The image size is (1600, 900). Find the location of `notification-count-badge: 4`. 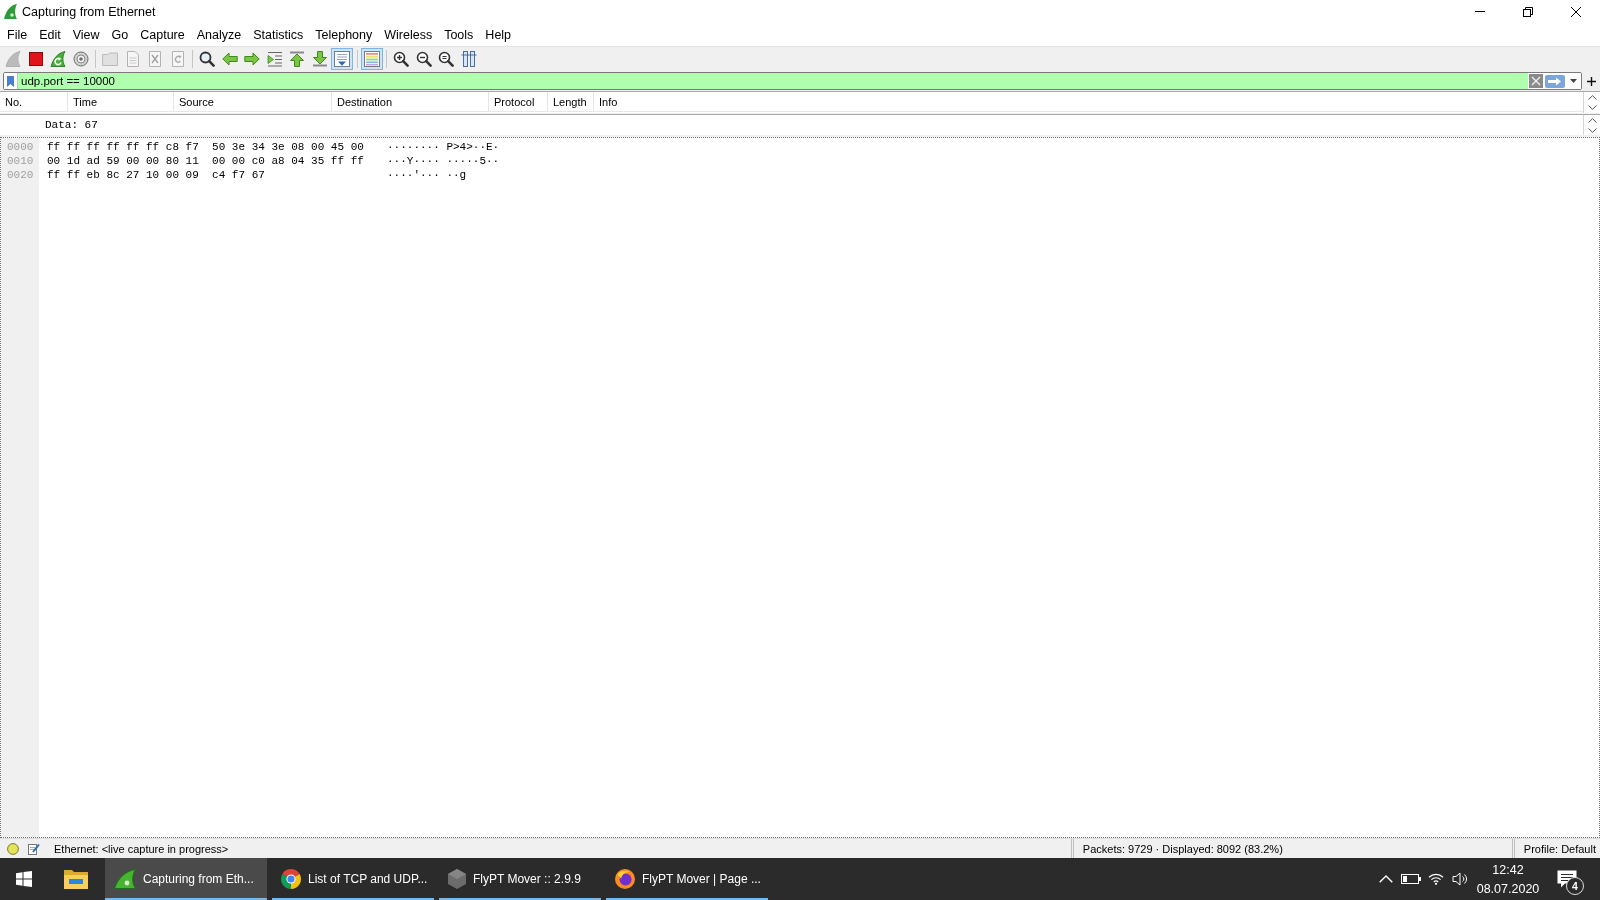

notification-count-badge: 4 is located at coordinates (1575, 886).